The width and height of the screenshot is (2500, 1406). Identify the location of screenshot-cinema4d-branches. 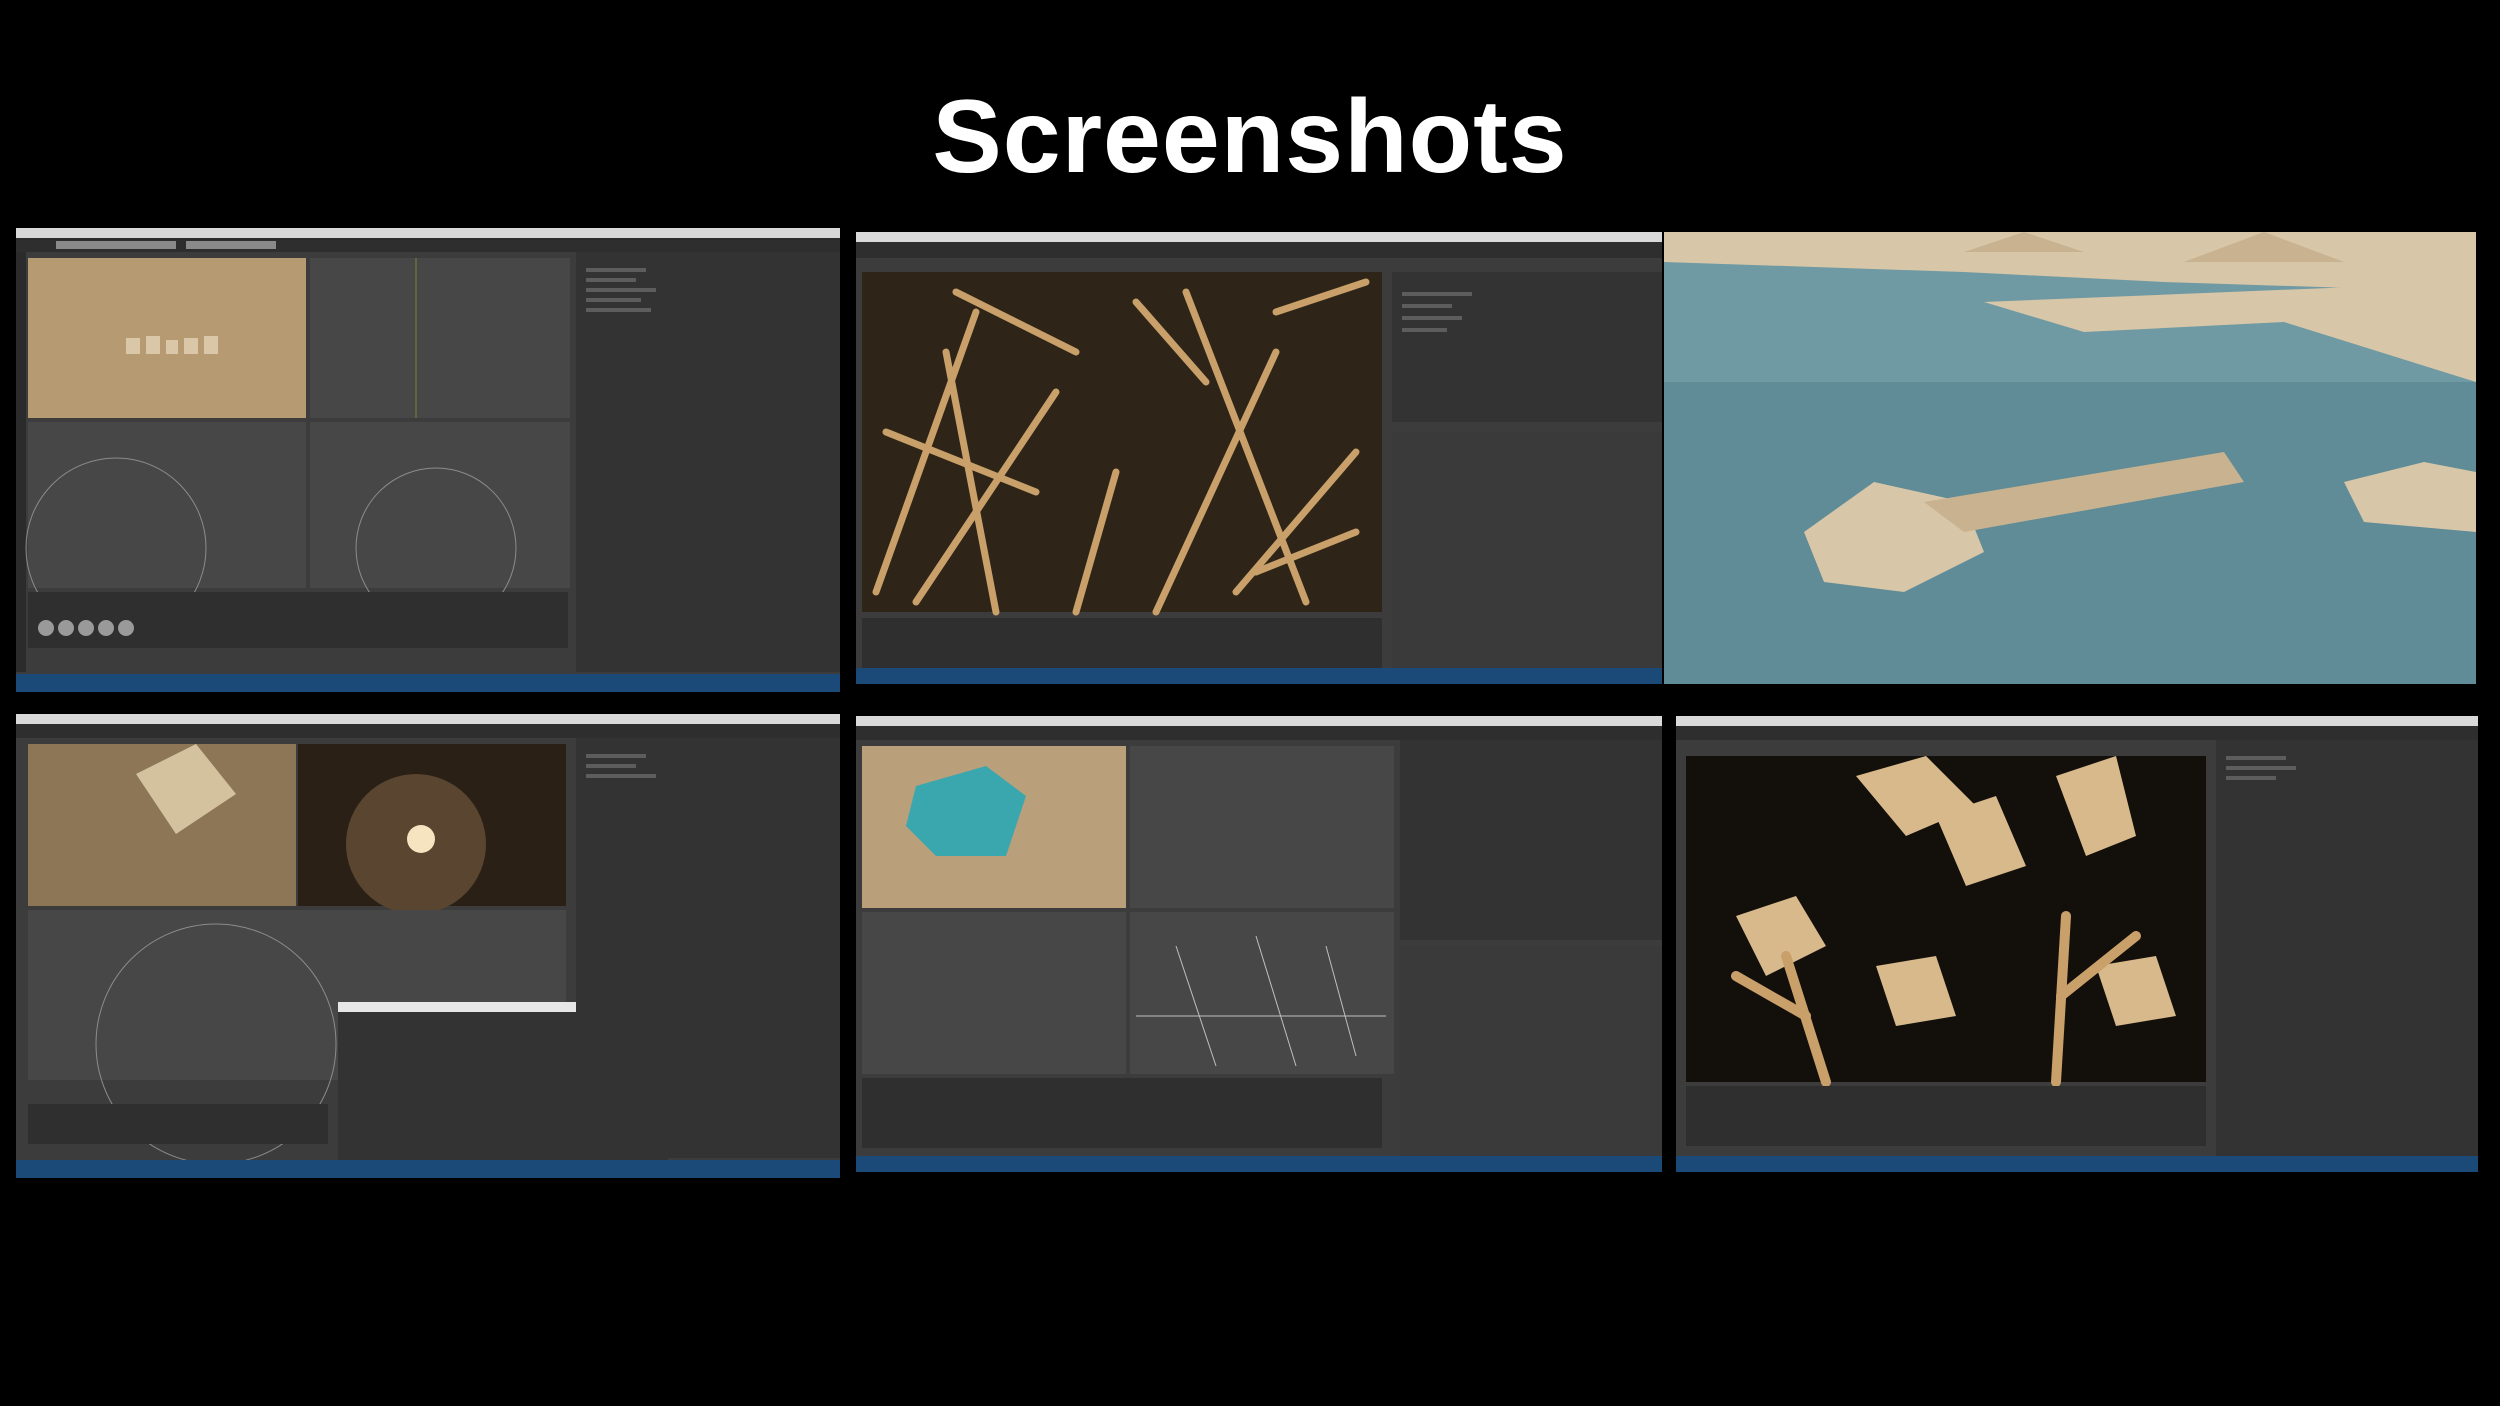
(1259, 458).